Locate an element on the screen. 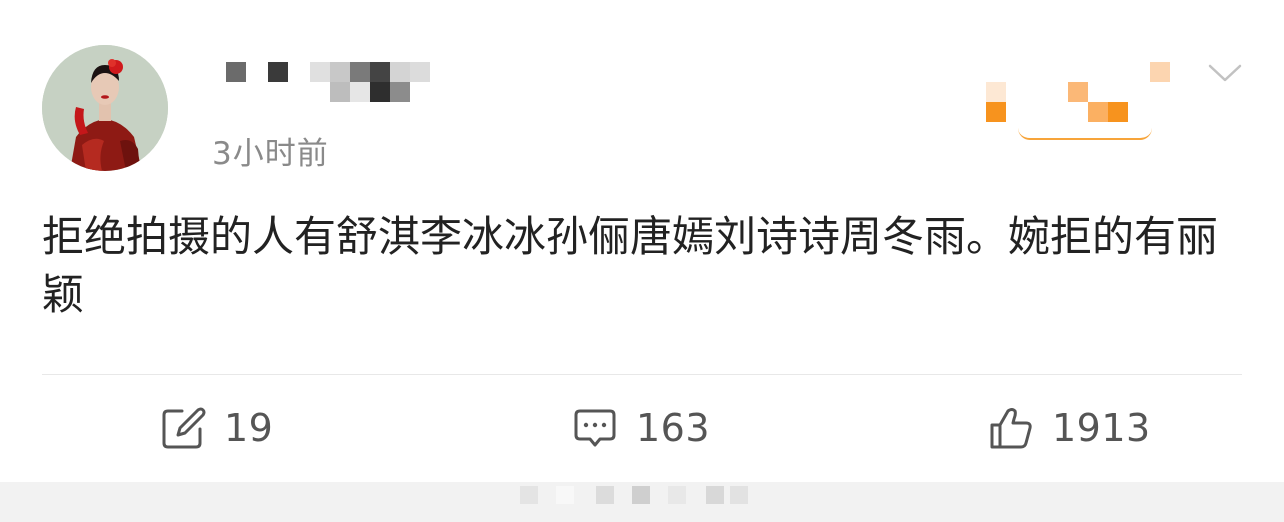 The image size is (1284, 522). watermark-redacted is located at coordinates (640, 498).